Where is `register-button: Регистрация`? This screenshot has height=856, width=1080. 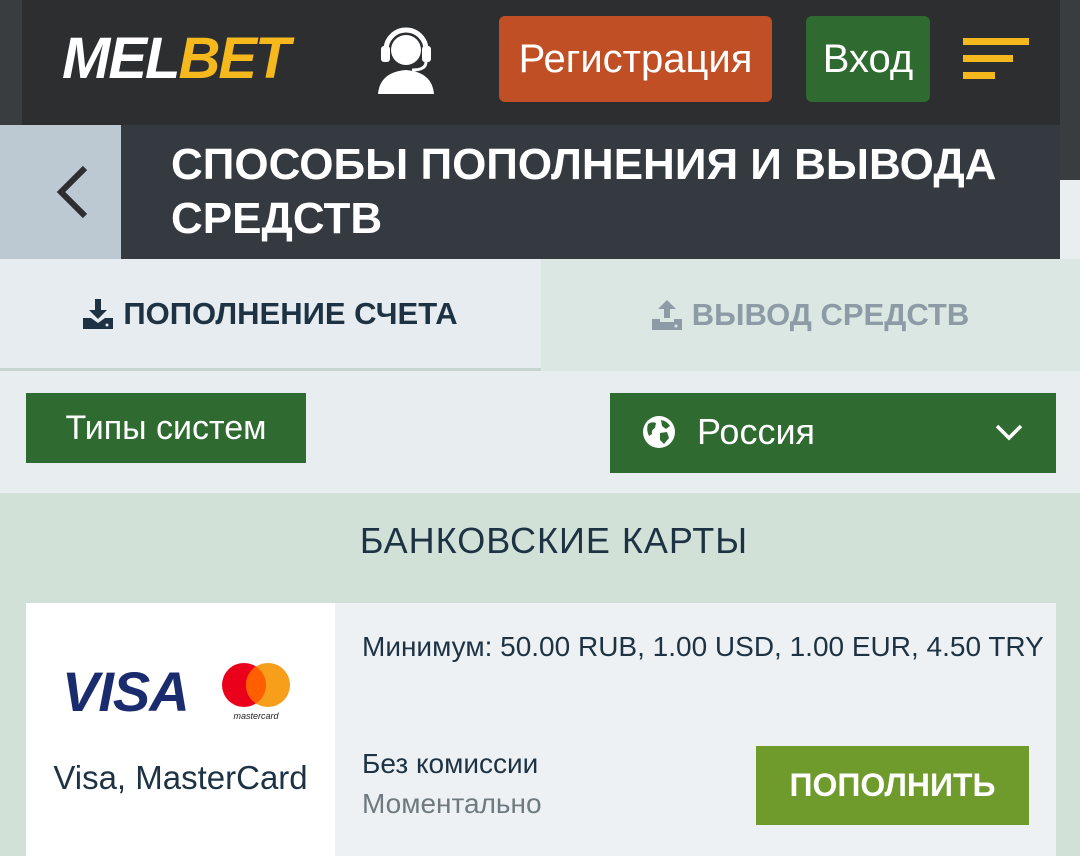
register-button: Регистрация is located at coordinates (635, 59).